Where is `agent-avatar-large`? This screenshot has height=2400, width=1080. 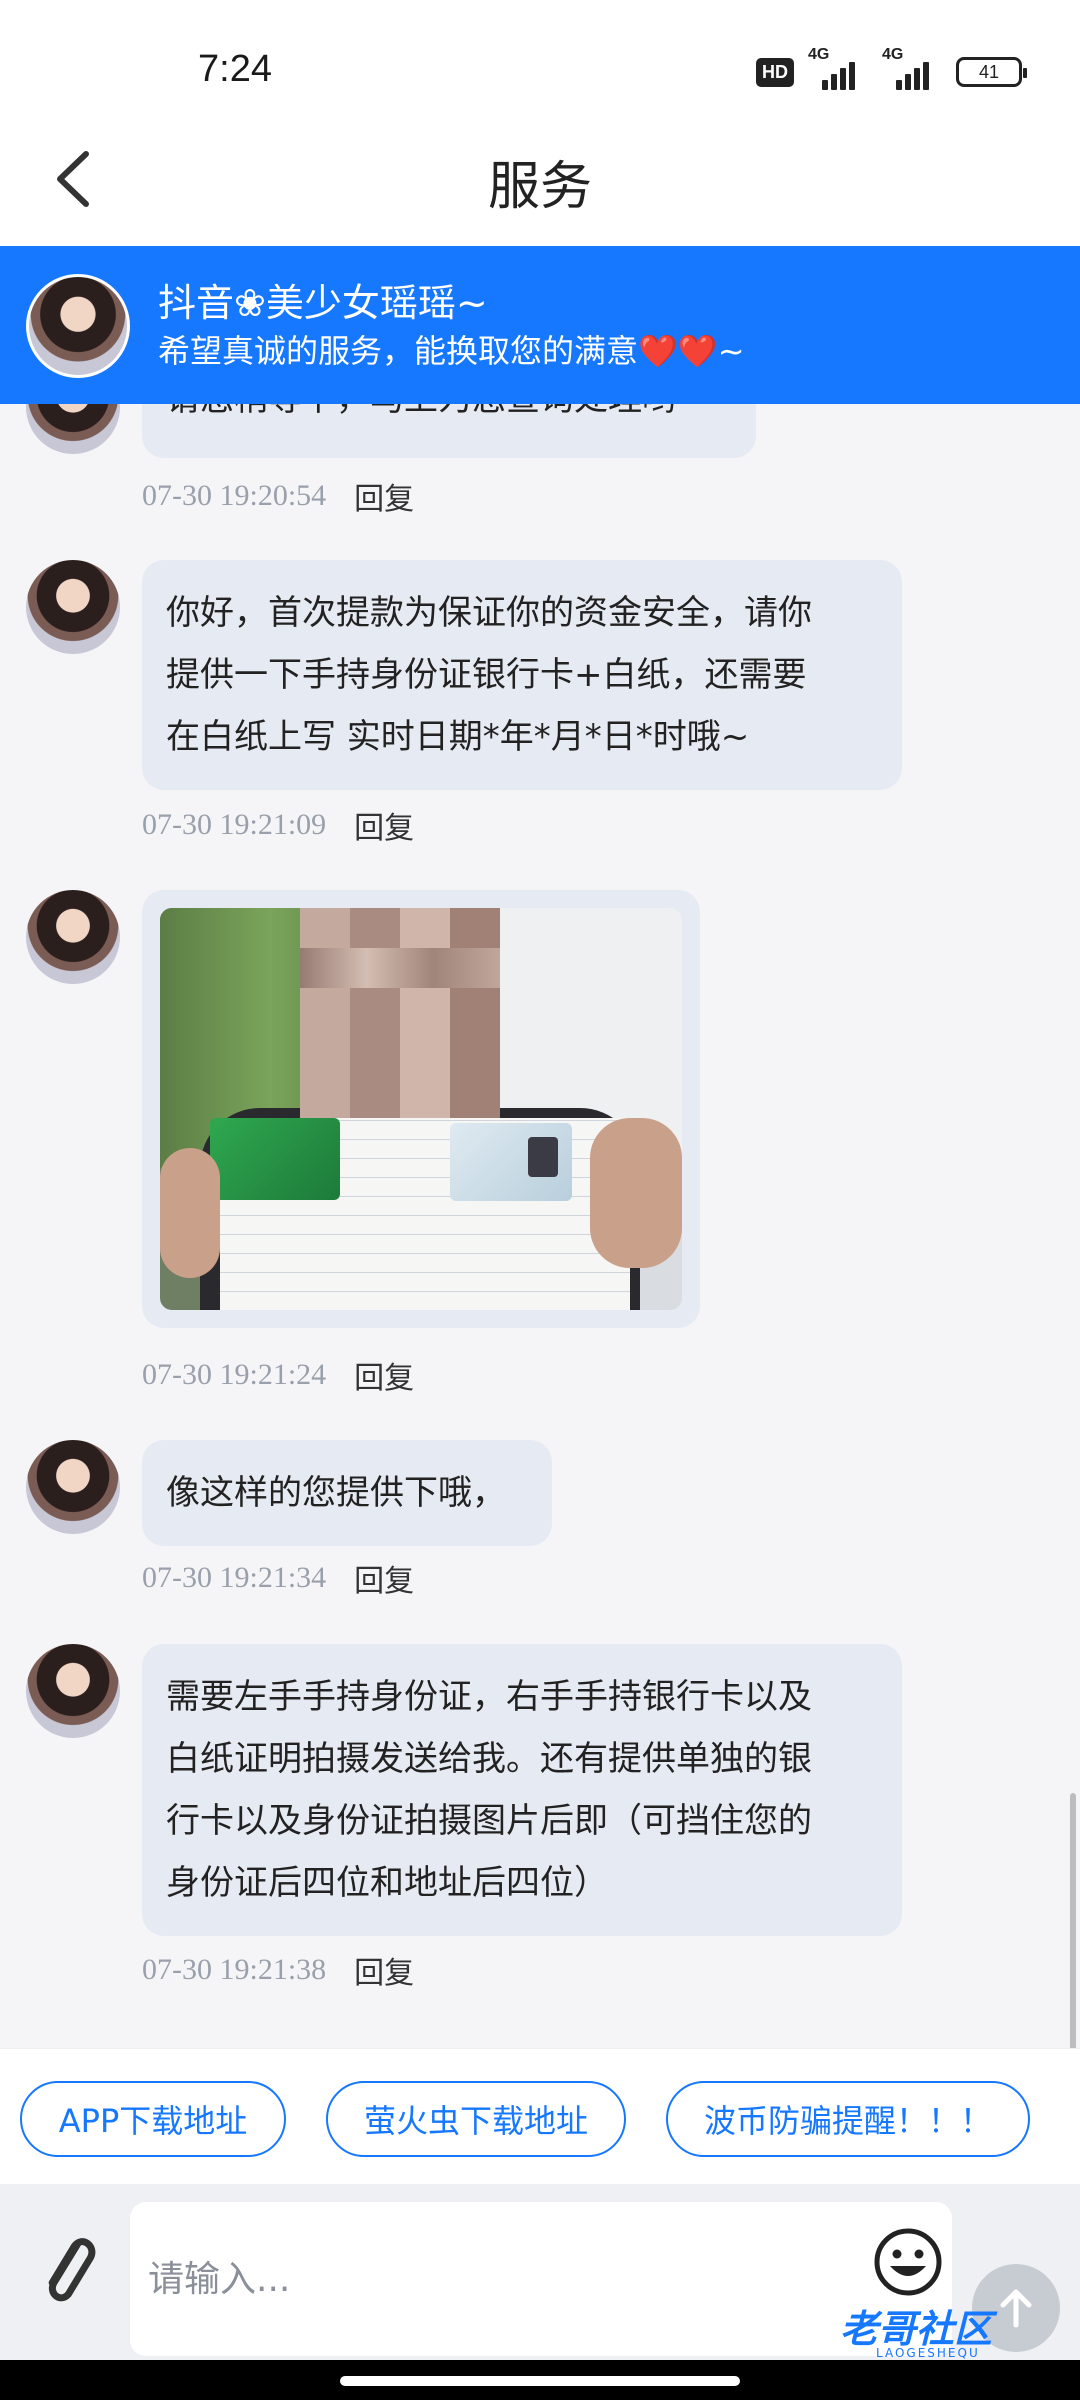 agent-avatar-large is located at coordinates (78, 326).